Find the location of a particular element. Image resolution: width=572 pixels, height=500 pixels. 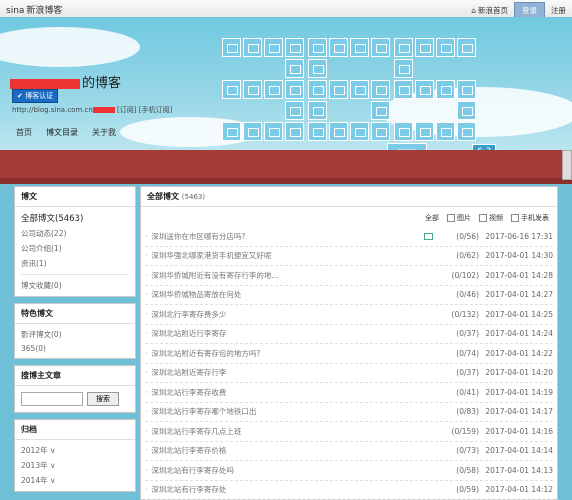

post-time: 2017-04-01 14:22 is located at coordinates (519, 353).